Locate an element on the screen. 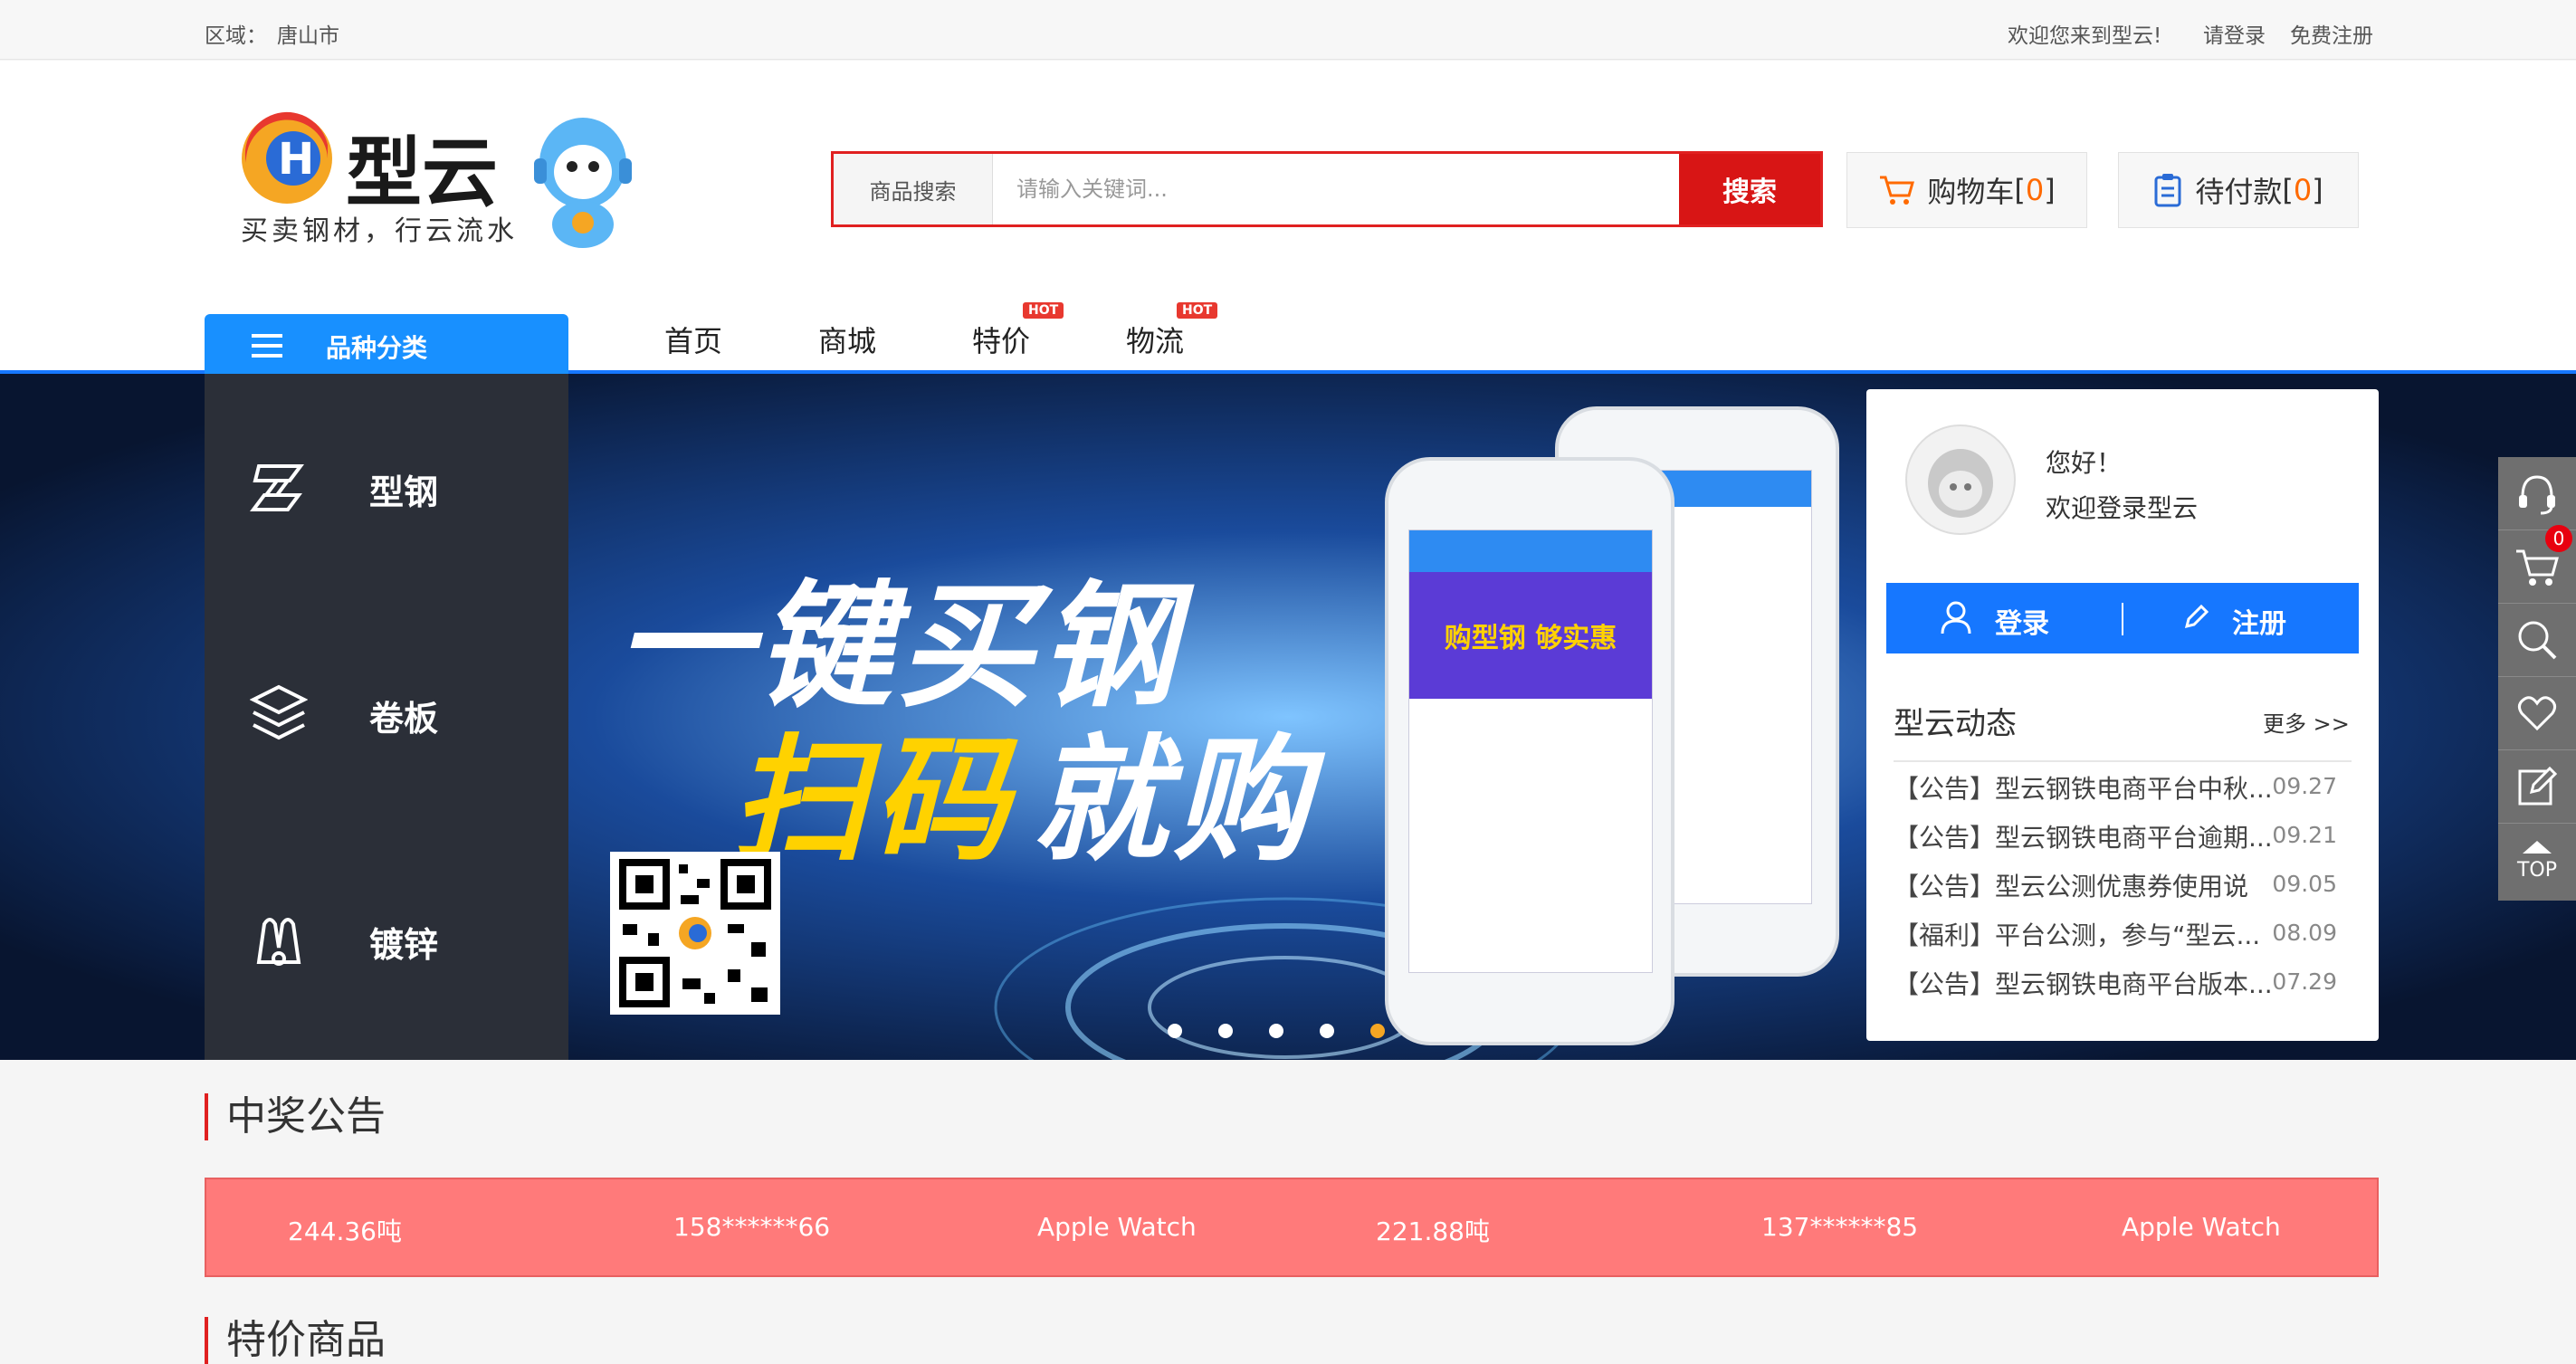 The height and width of the screenshot is (1364, 2576). customer-service-button is located at coordinates (2537, 493).